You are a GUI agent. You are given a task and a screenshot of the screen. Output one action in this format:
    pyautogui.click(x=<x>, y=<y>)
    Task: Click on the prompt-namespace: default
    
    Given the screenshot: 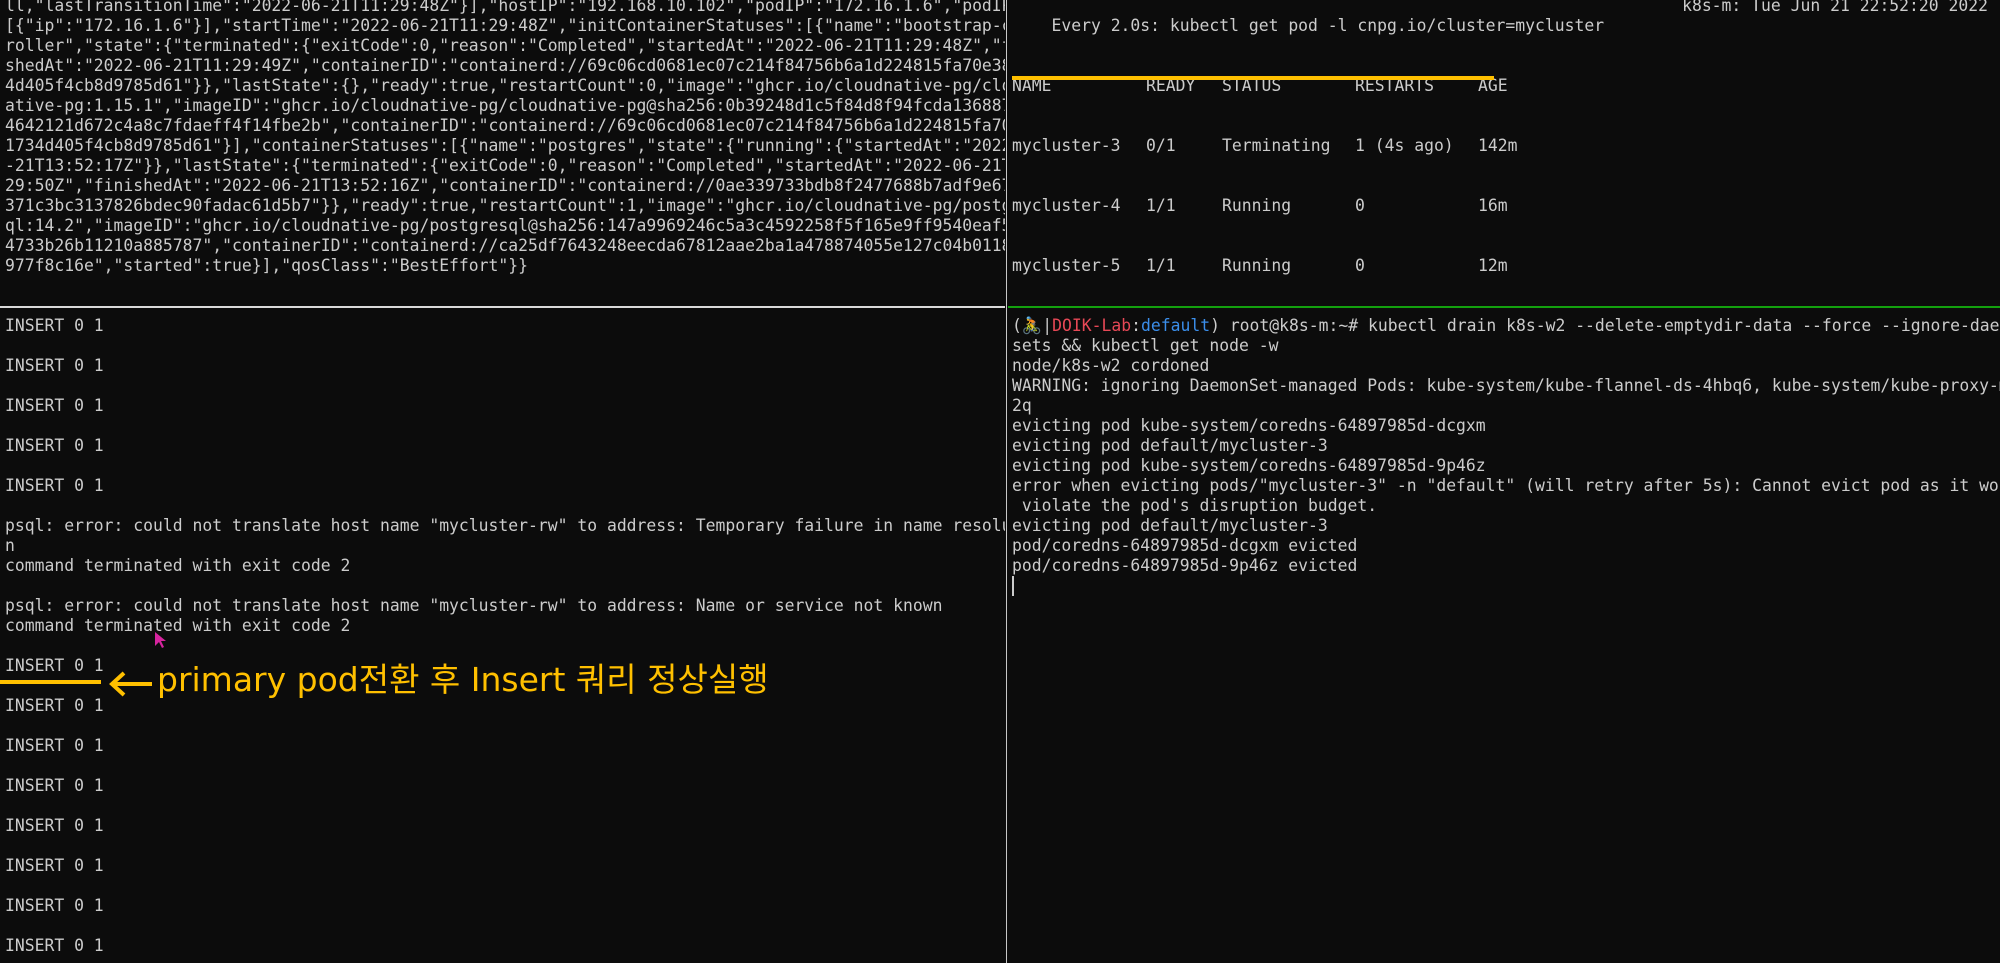 What is the action you would take?
    pyautogui.click(x=1176, y=325)
    